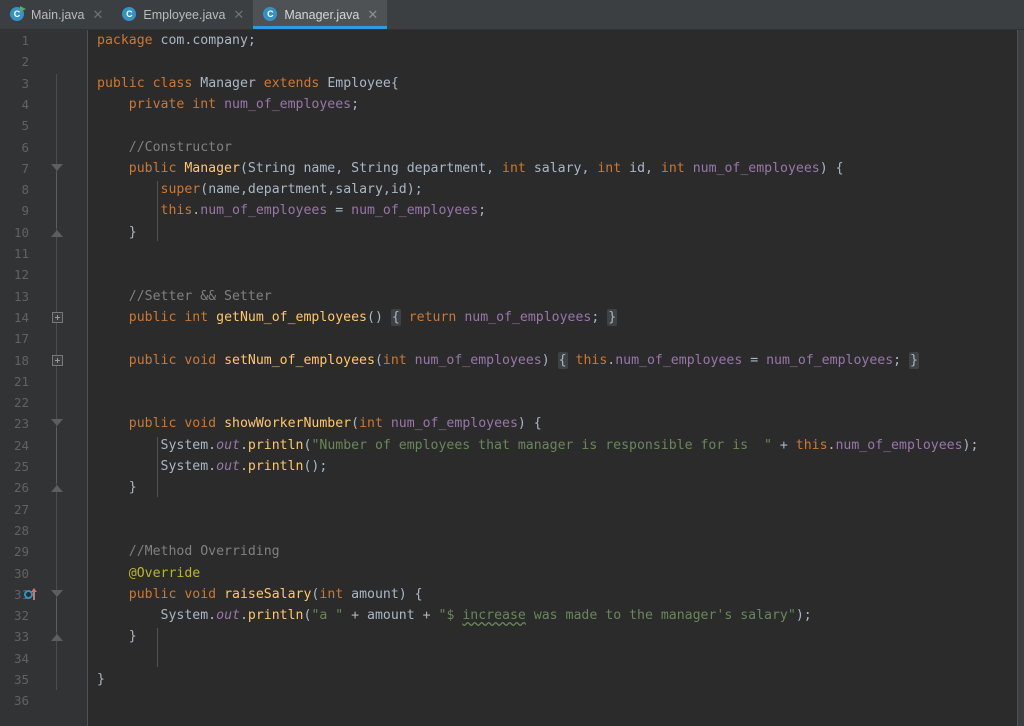  What do you see at coordinates (556, 189) in the screenshot?
I see `code-line: super(name,department,salary,id);` at bounding box center [556, 189].